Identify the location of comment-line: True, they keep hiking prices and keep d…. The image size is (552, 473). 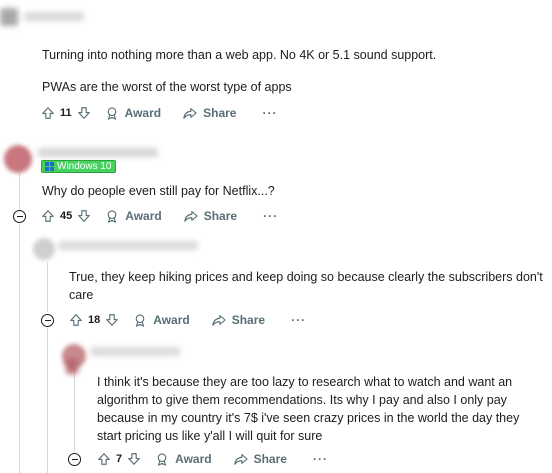
(306, 277).